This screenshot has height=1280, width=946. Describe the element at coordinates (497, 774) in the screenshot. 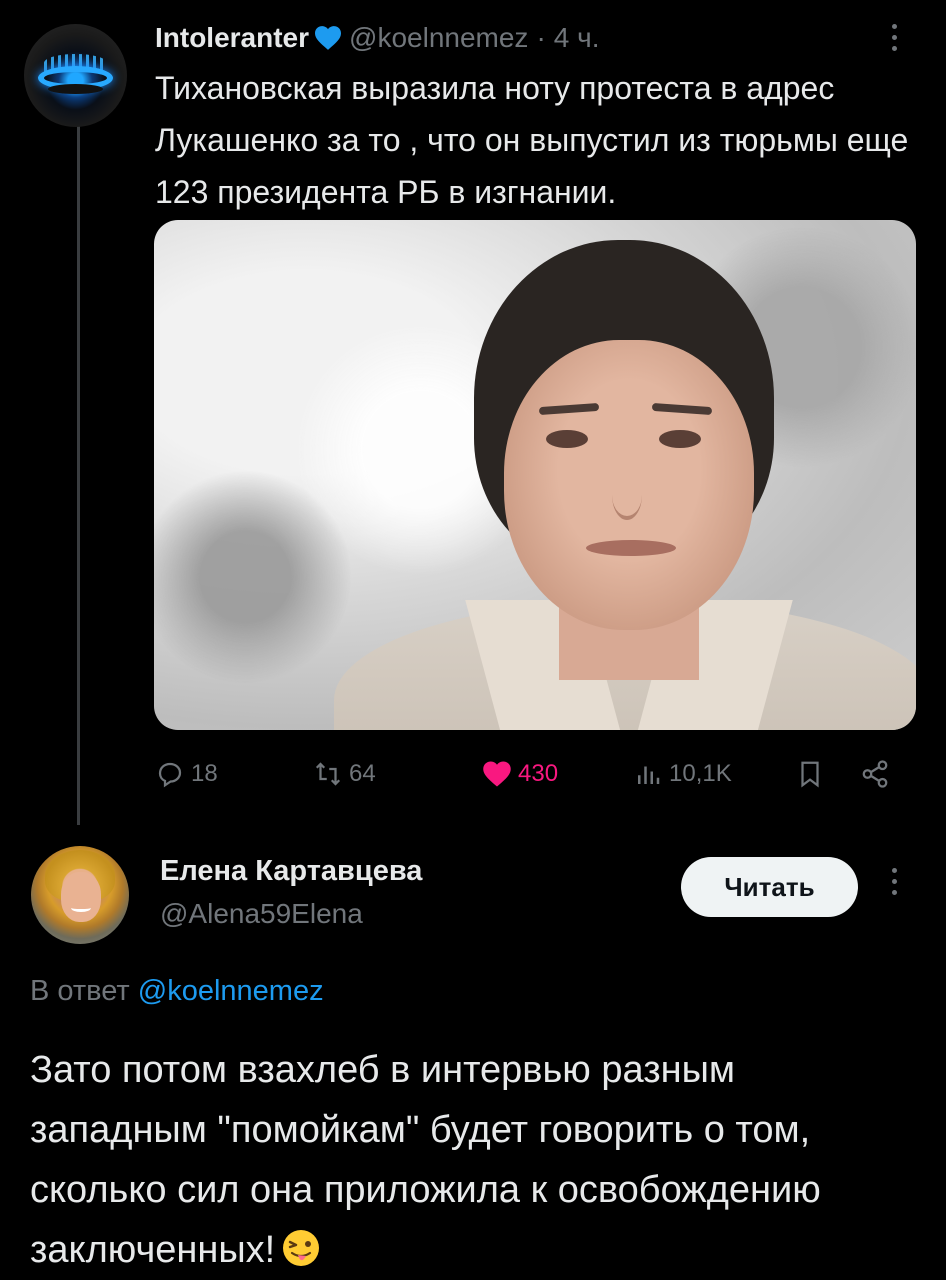

I see `like-heart-icon` at that location.